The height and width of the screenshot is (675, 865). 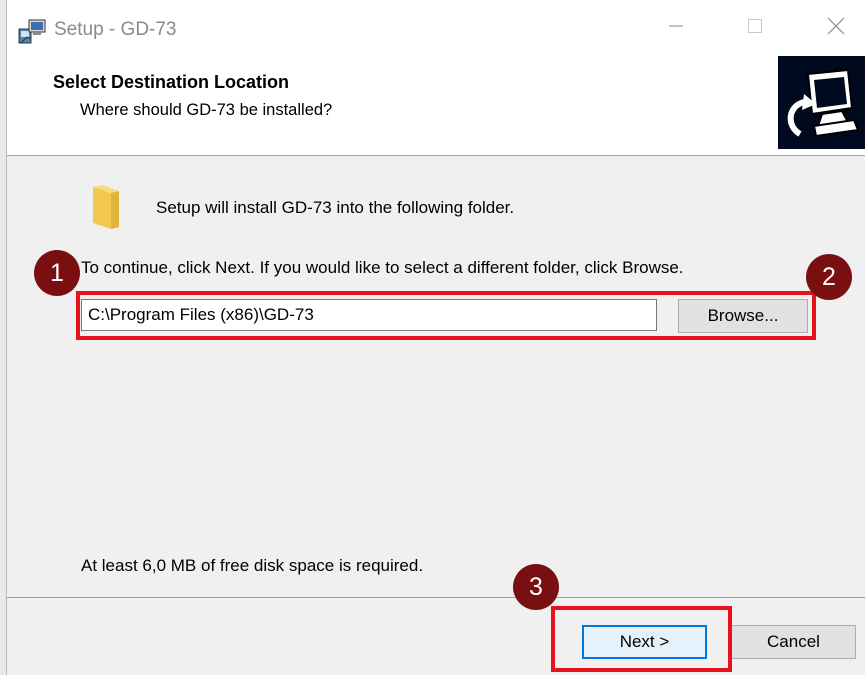 I want to click on maximize-button, so click(x=755, y=28).